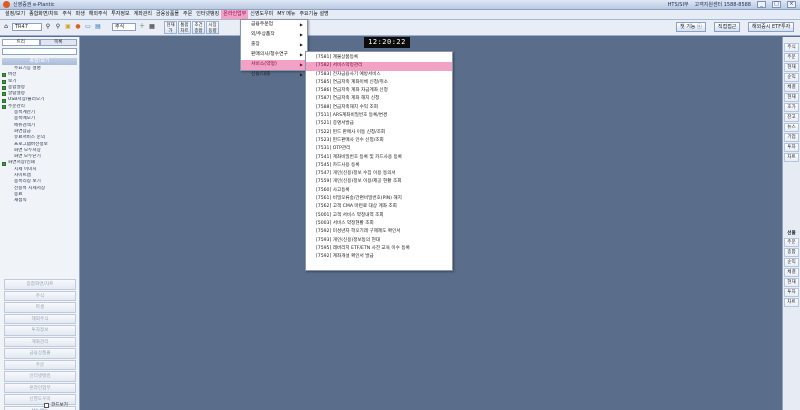 The width and height of the screenshot is (800, 410). What do you see at coordinates (167, 14) in the screenshot?
I see `menu-item: 금융상품몰` at bounding box center [167, 14].